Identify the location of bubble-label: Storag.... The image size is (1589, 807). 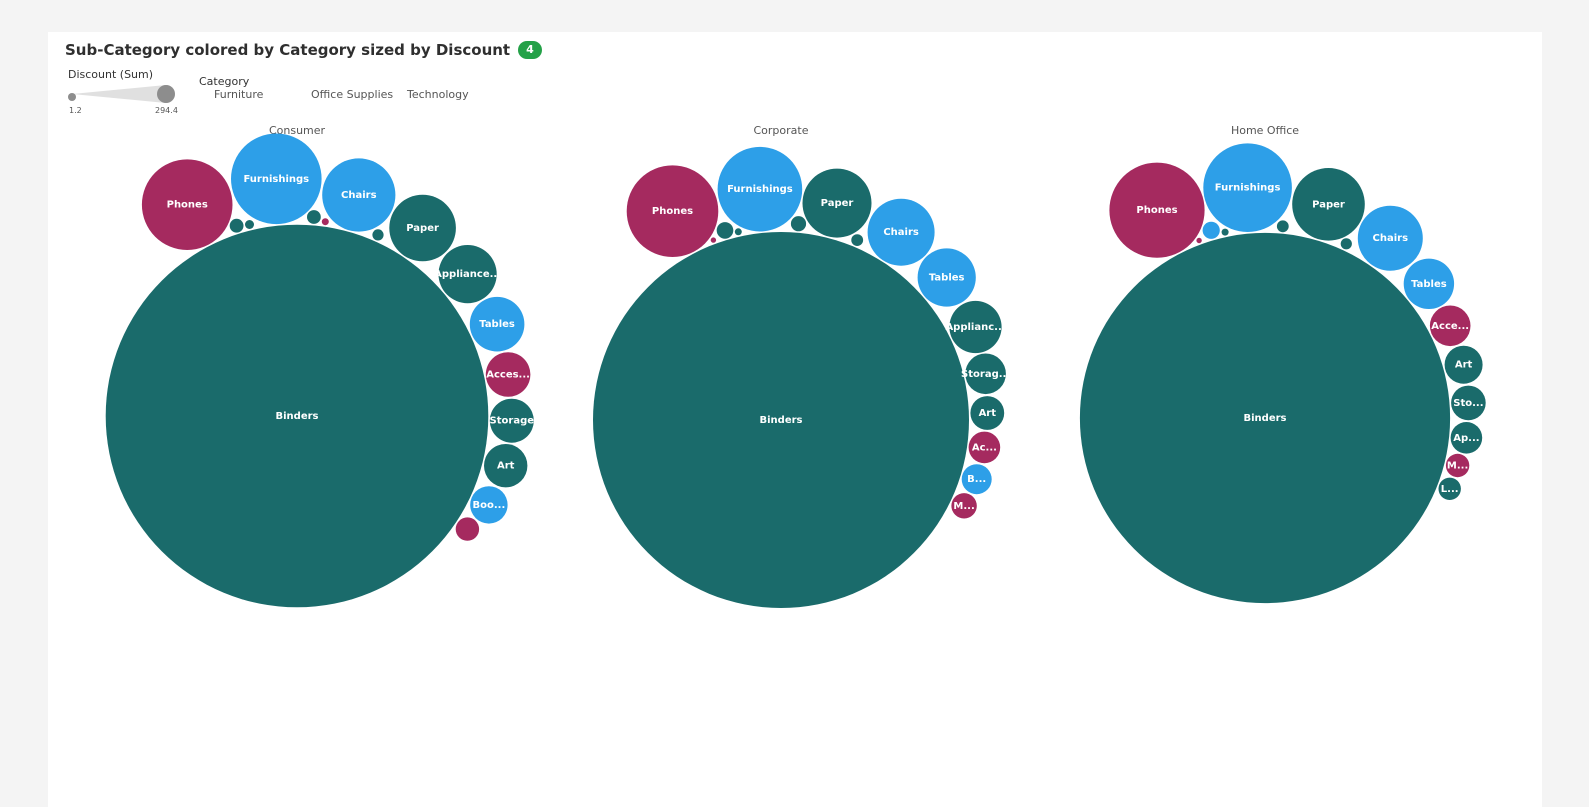
(985, 374).